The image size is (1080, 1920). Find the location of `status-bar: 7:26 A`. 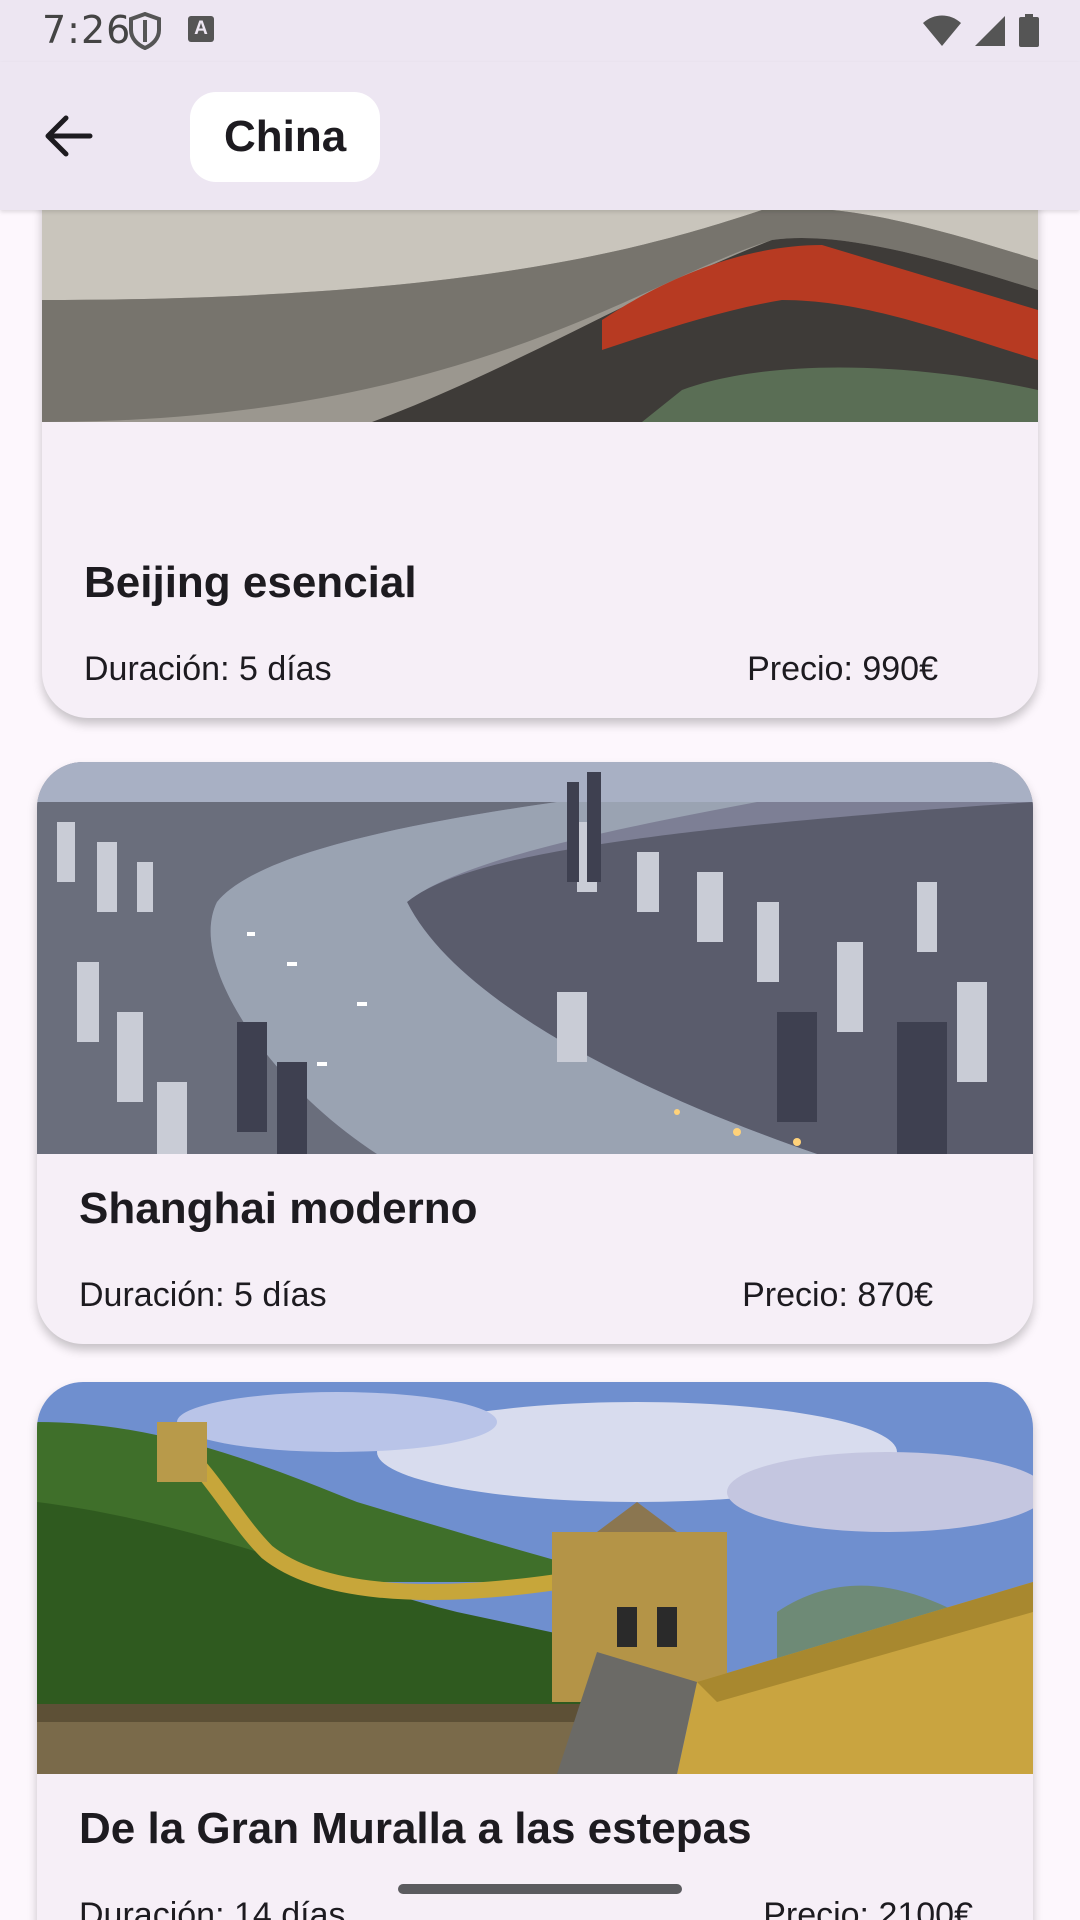

status-bar: 7:26 A is located at coordinates (540, 31).